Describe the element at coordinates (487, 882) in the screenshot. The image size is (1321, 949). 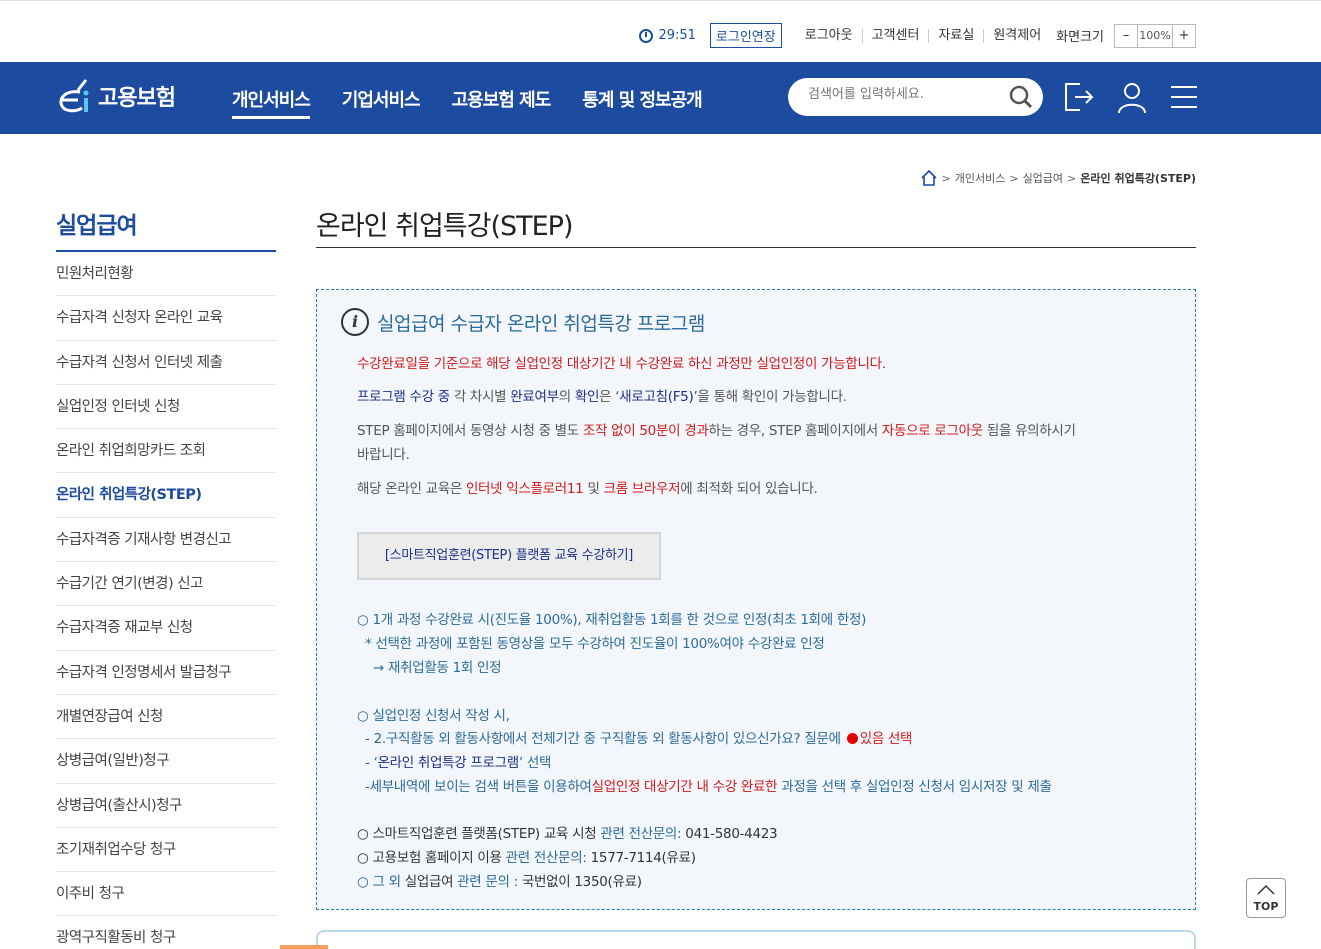
I see `contact-other-b: 관련 문의 :` at that location.